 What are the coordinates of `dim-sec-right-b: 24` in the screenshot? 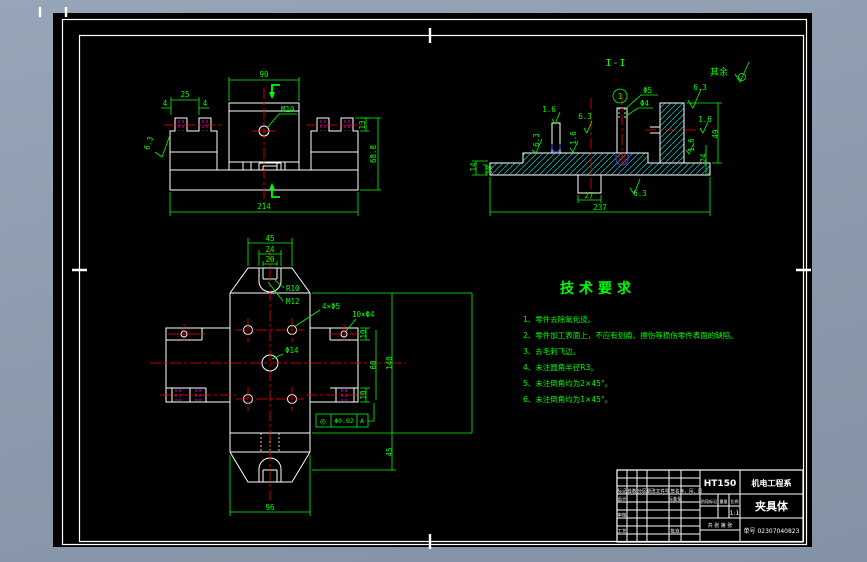 It's located at (703, 158).